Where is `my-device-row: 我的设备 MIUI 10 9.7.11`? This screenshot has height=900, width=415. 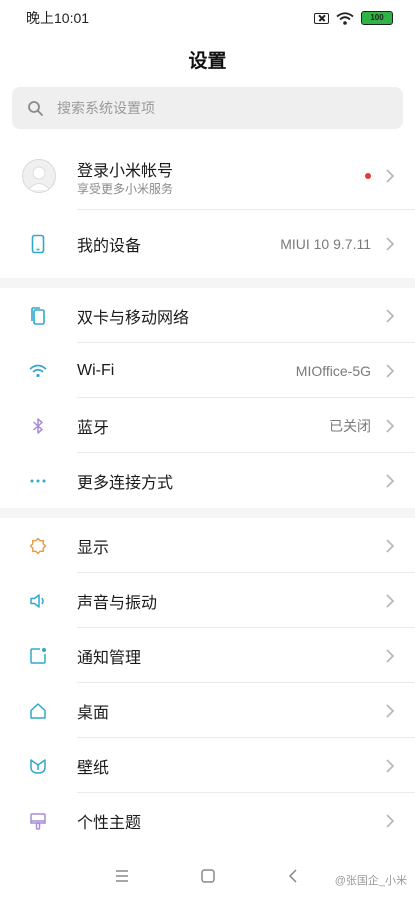
my-device-row: 我的设备 MIUI 10 9.7.11 is located at coordinates (207, 243).